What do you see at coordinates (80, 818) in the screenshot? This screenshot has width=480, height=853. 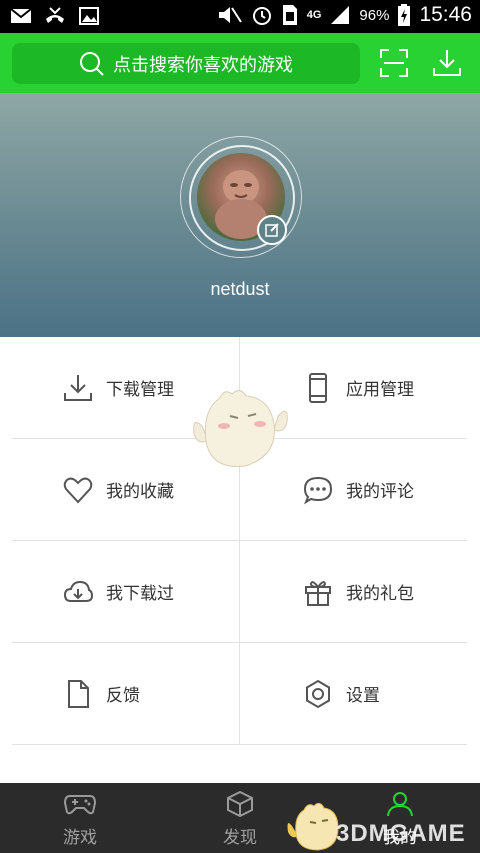 I see `tab-games: 游戏` at bounding box center [80, 818].